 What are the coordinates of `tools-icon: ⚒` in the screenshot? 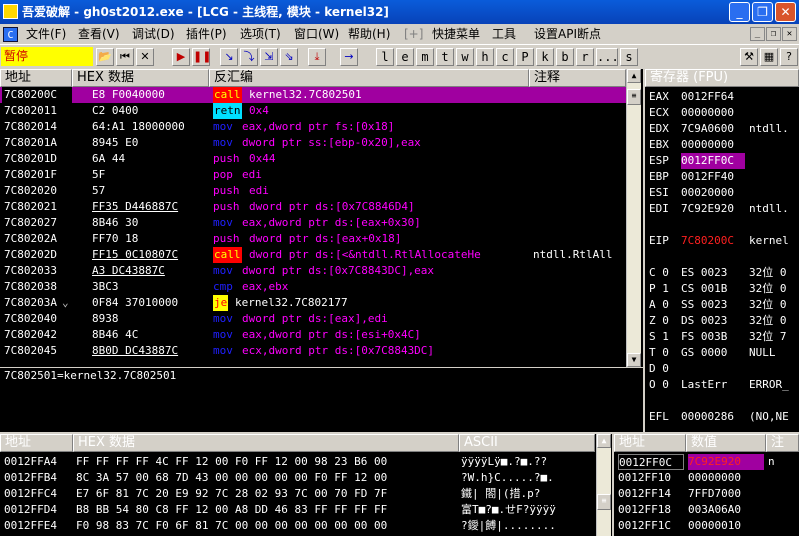 It's located at (749, 57).